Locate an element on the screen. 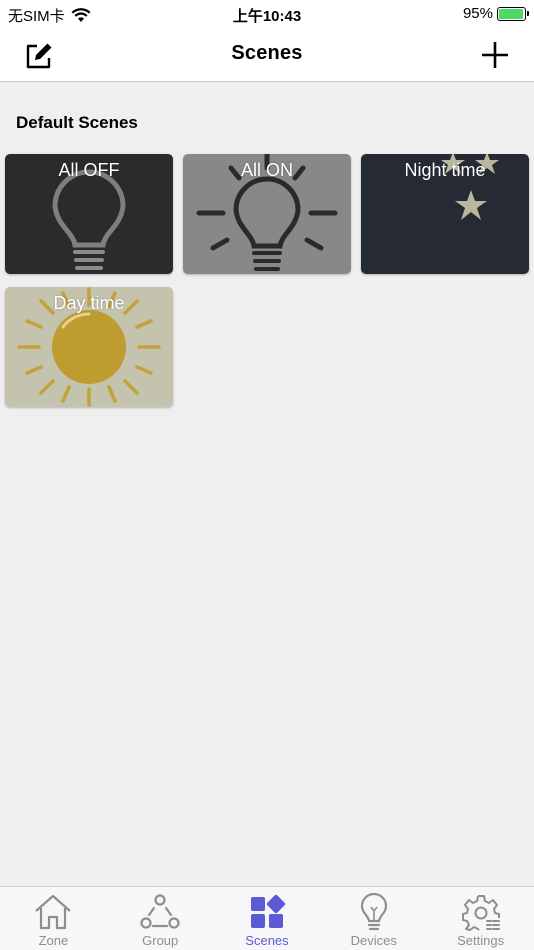 The image size is (534, 950). tab-bar: Zone Group Scenes Devices Settings is located at coordinates (267, 918).